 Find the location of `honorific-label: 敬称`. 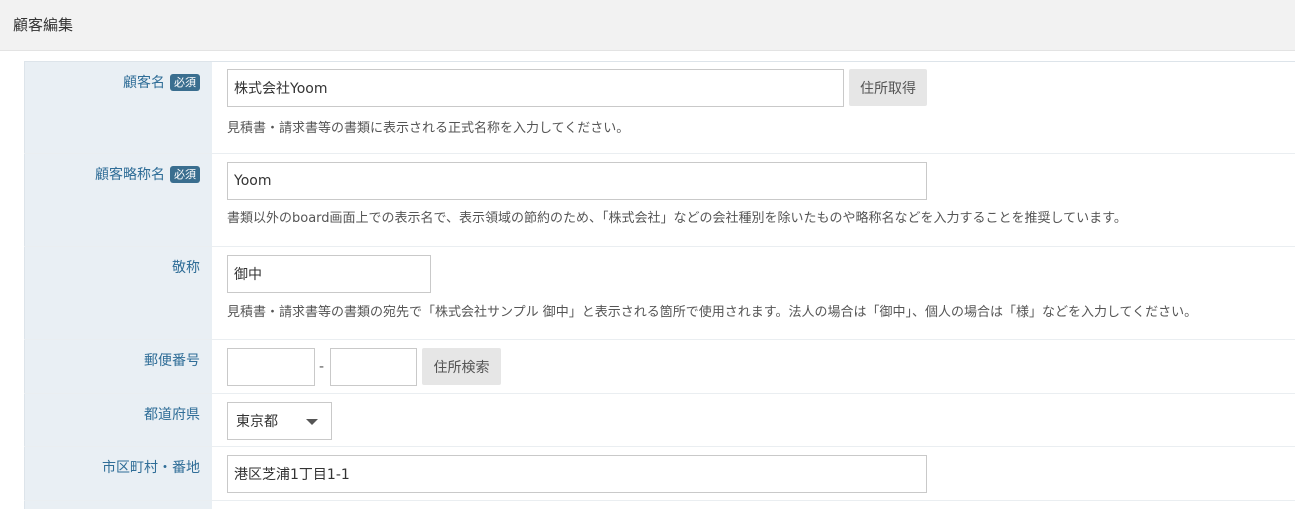

honorific-label: 敬称 is located at coordinates (186, 268).